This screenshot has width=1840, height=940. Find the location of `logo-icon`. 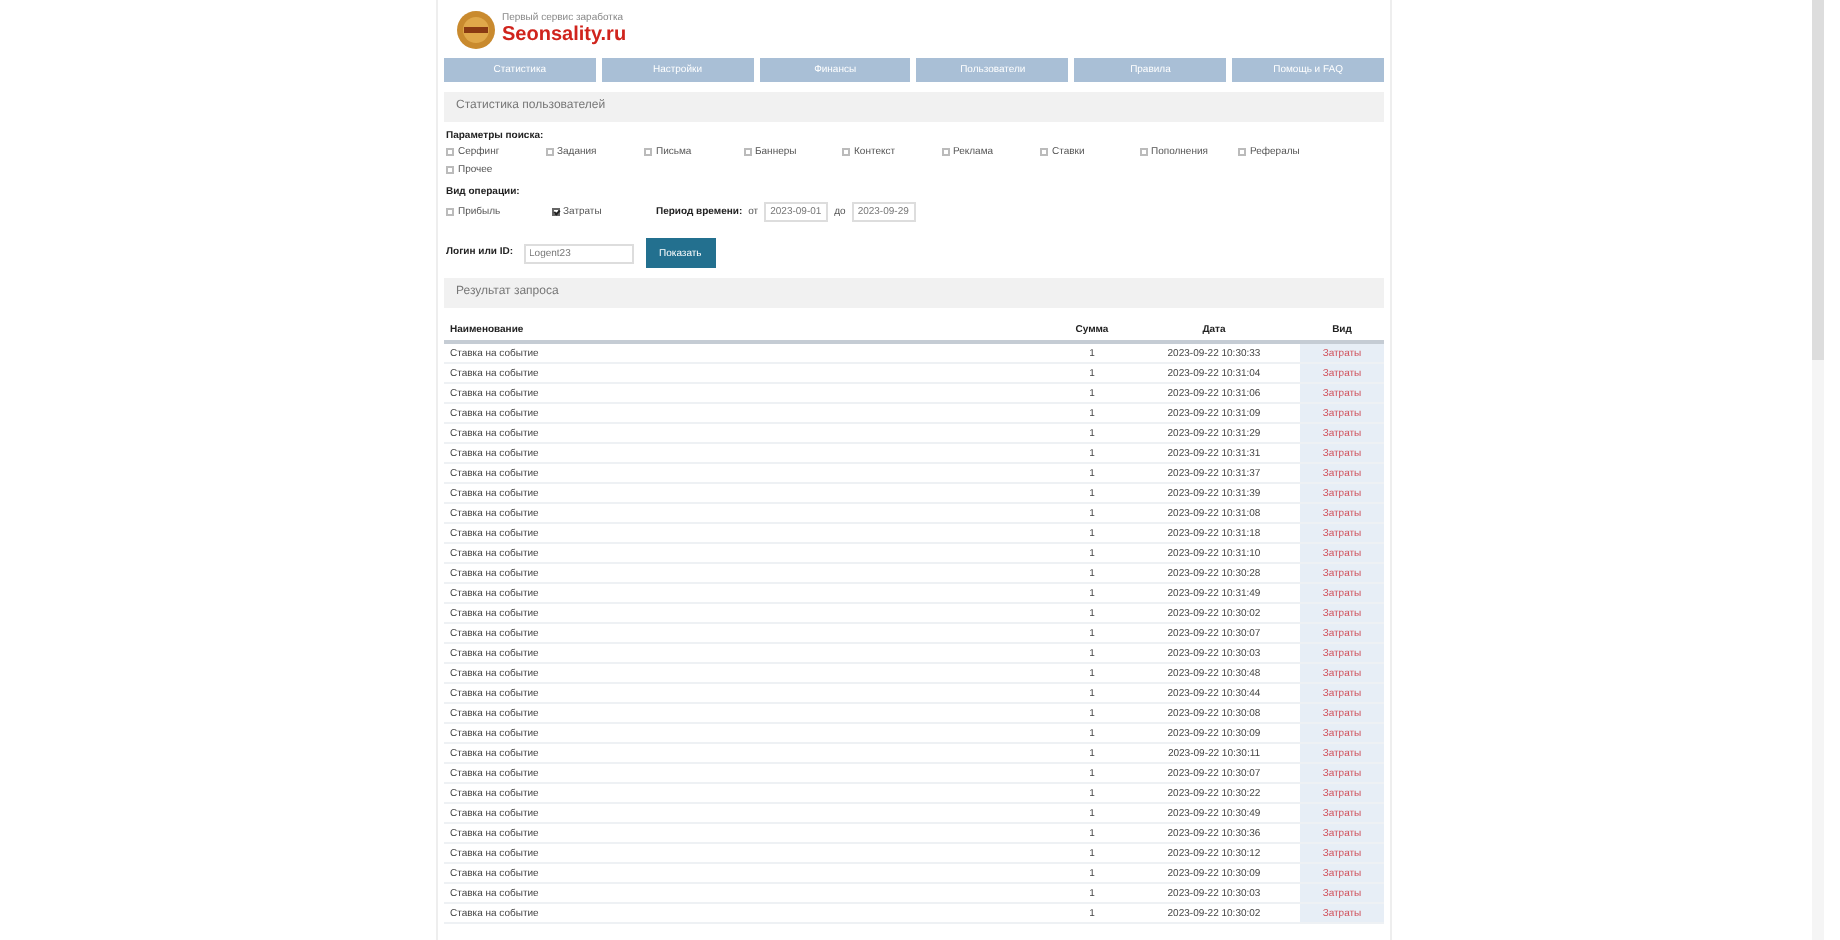

logo-icon is located at coordinates (476, 29).